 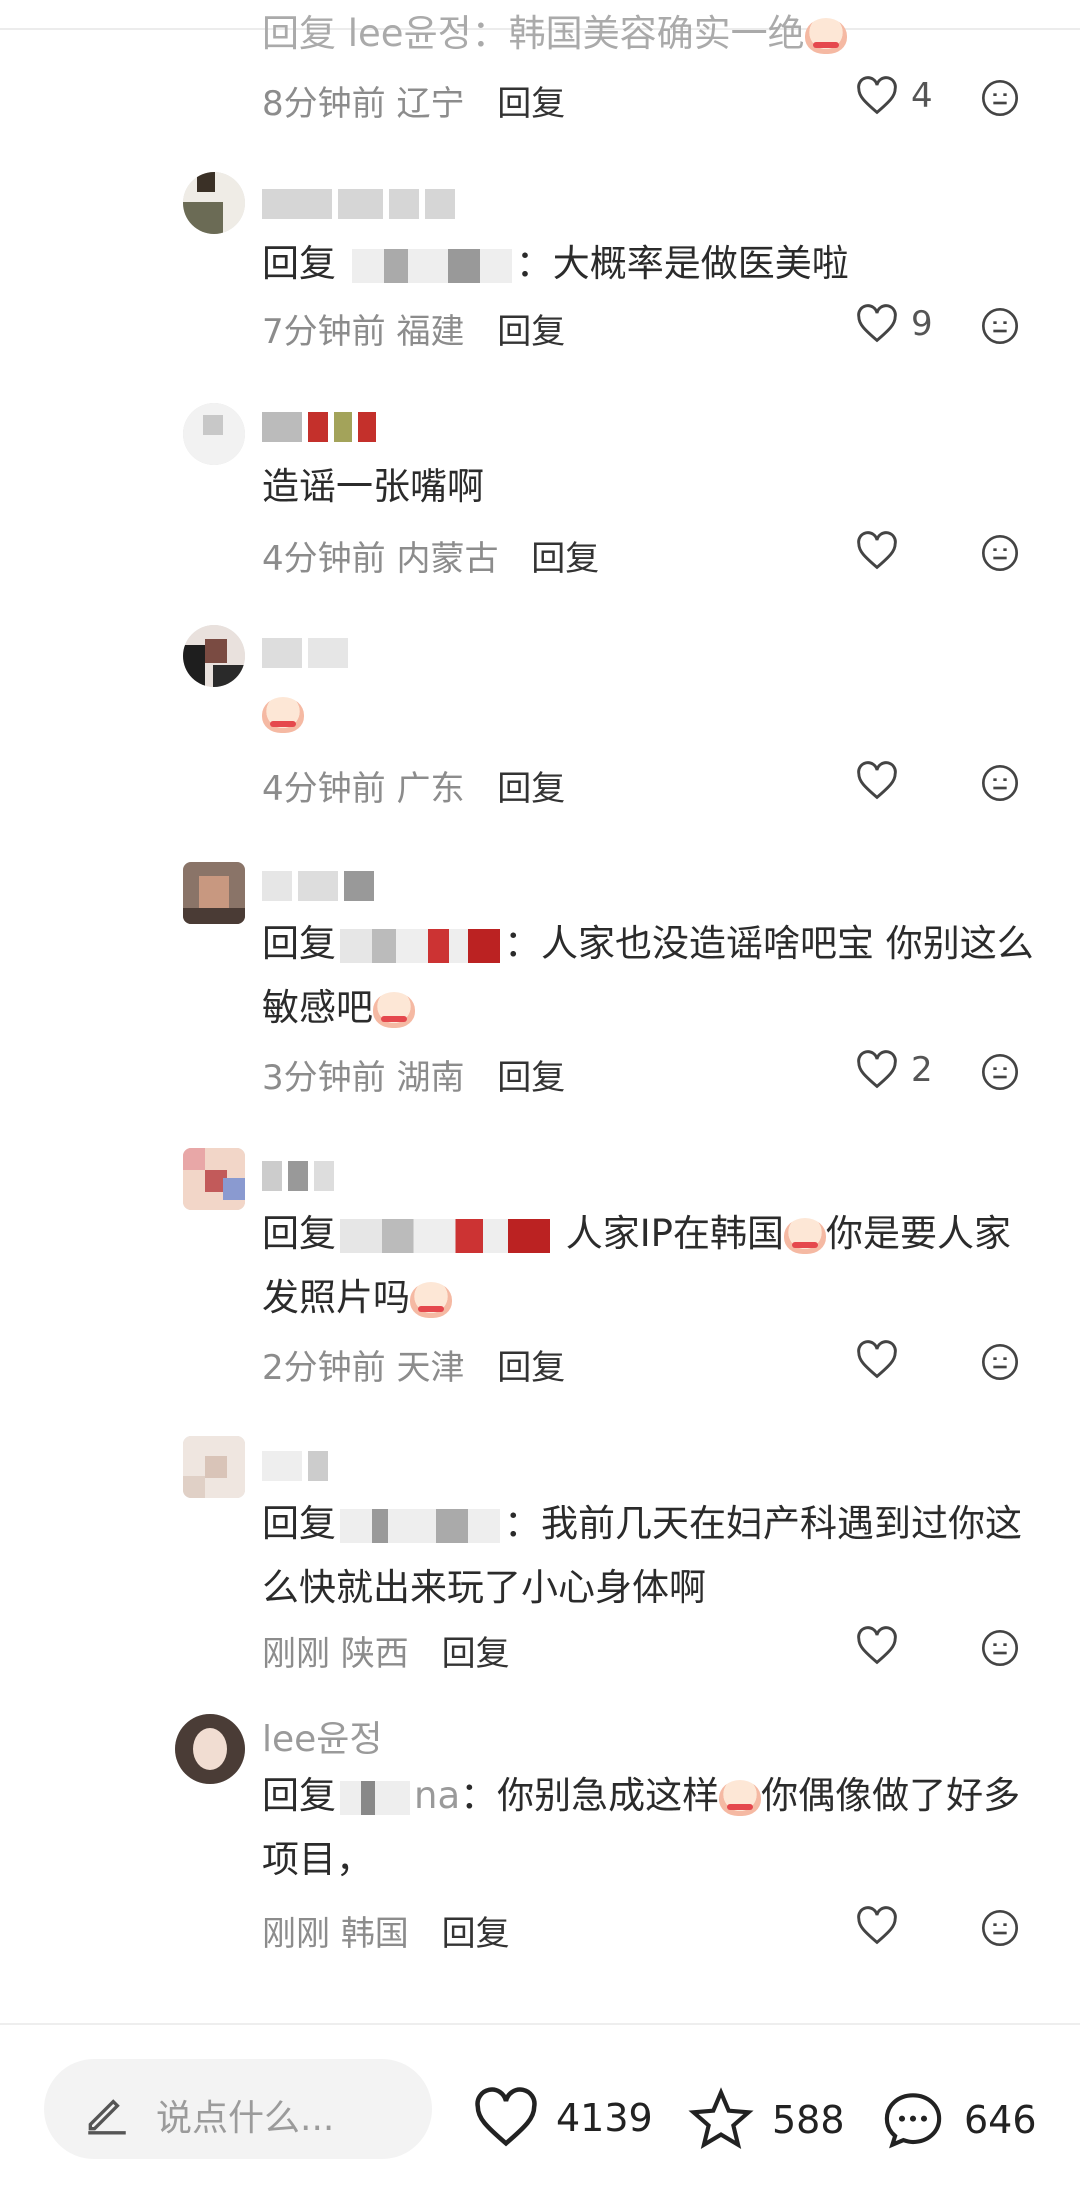 I want to click on favorite-action-button: 588, so click(x=765, y=2120).